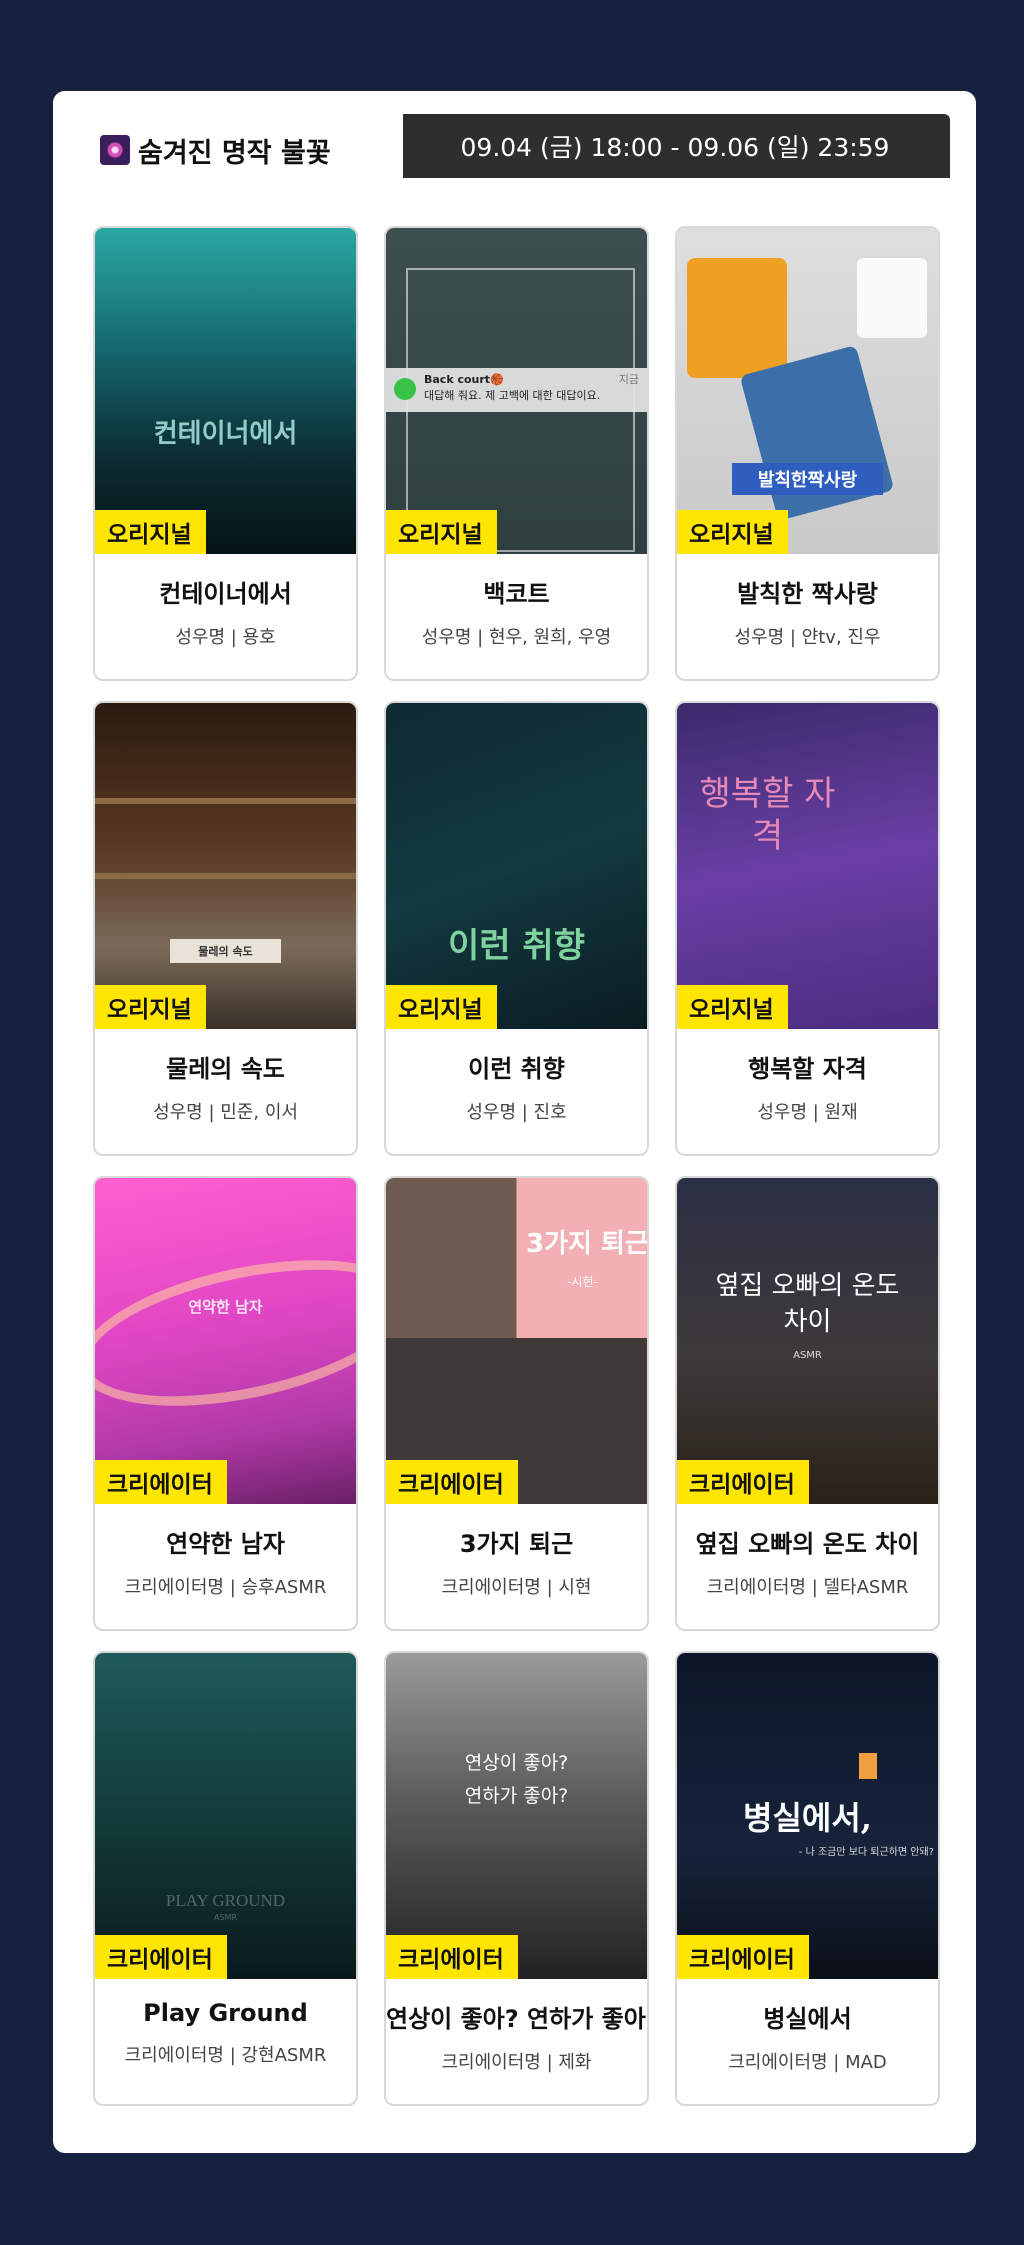 The width and height of the screenshot is (1024, 2245). I want to click on poster-title: 연상이 좋아?, so click(516, 1763).